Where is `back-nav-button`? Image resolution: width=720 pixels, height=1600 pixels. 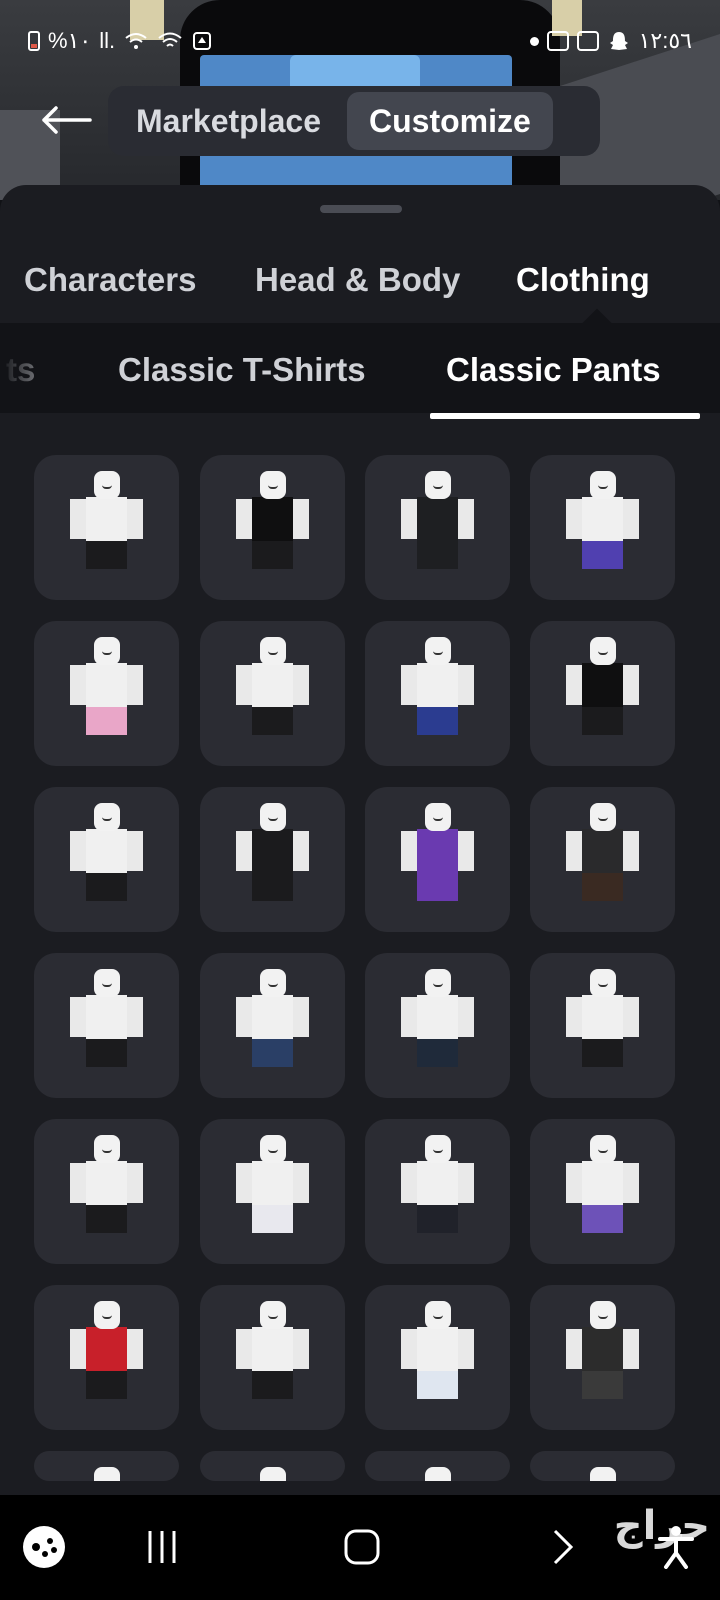 back-nav-button is located at coordinates (562, 1547).